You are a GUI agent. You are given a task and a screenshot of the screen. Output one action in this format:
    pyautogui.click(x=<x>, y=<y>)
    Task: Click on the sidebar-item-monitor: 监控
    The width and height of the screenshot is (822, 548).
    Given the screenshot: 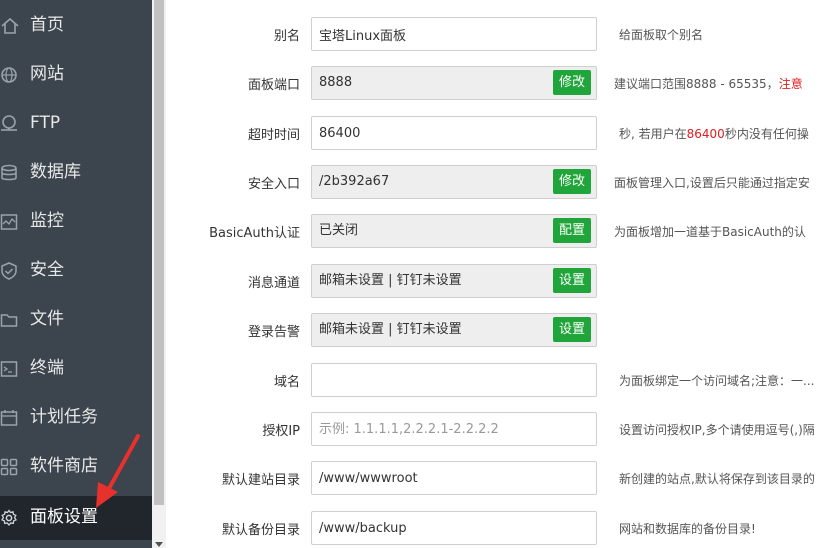 What is the action you would take?
    pyautogui.click(x=76, y=222)
    